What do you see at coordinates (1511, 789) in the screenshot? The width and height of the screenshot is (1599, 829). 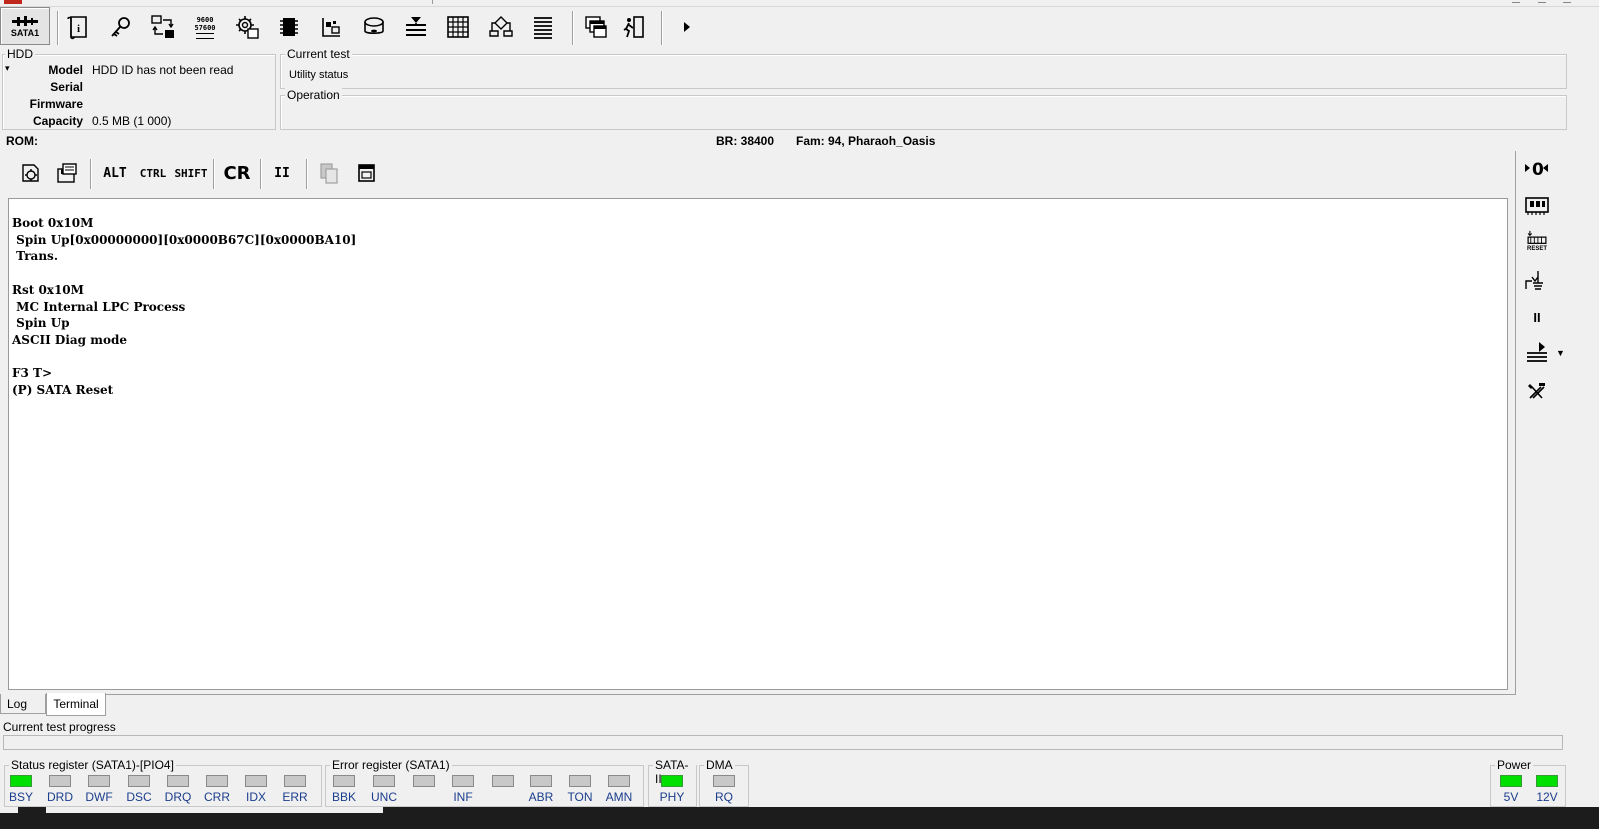 I see `power-led-5v: 5V` at bounding box center [1511, 789].